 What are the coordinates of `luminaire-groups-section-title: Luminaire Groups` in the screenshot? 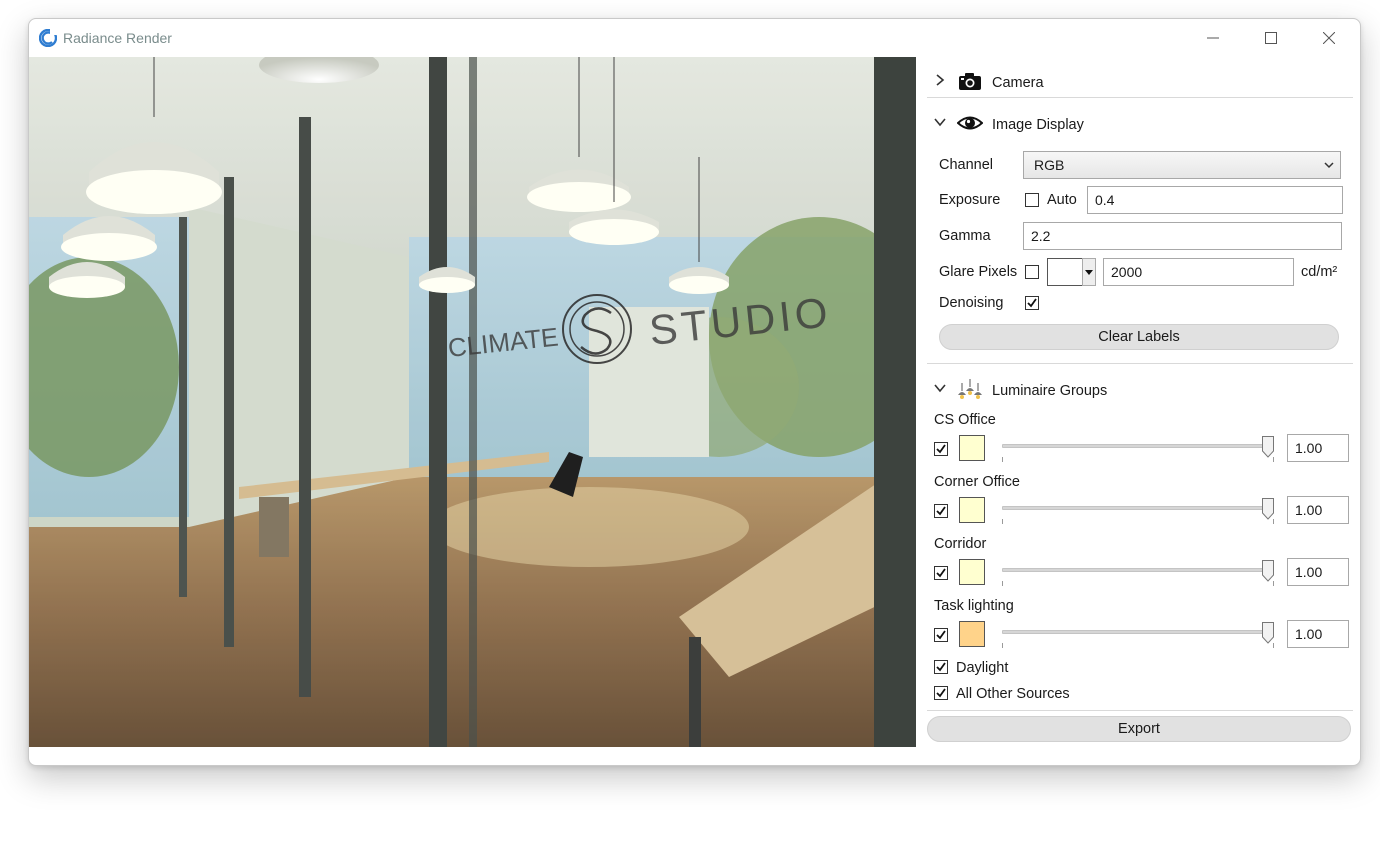 It's located at (1050, 391).